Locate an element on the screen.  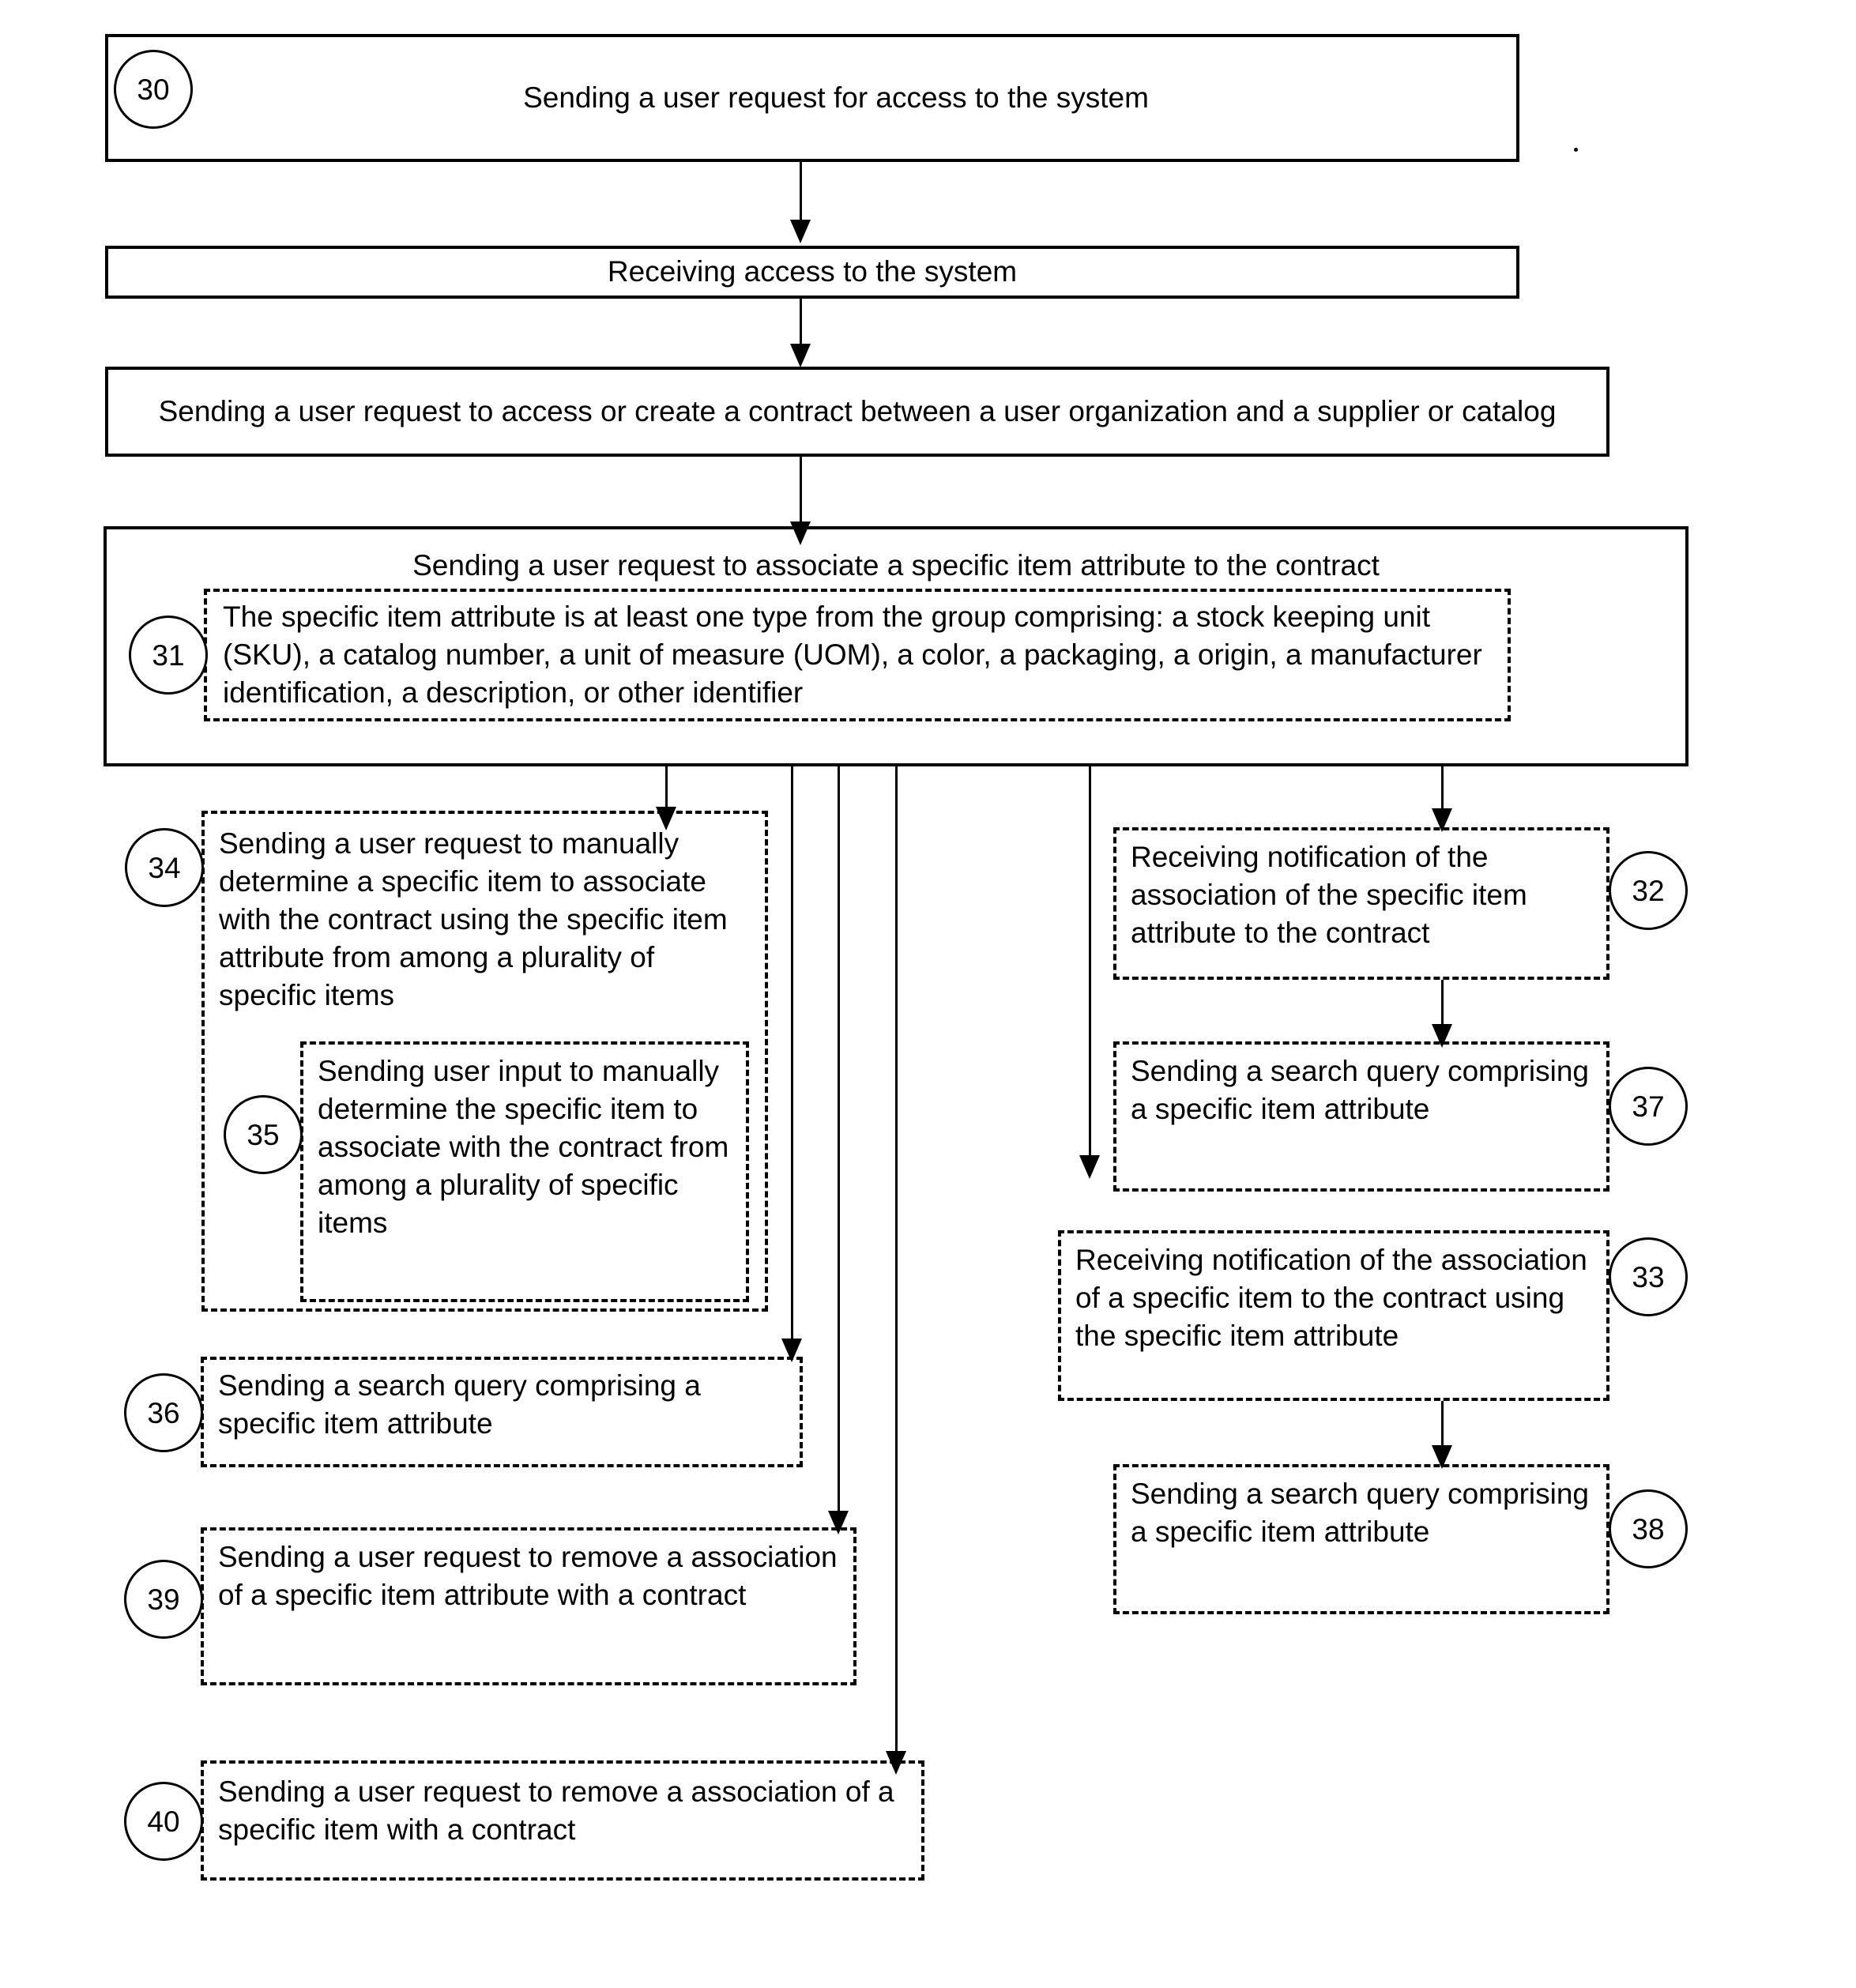
ref-numeral-38-label: 38 is located at coordinates (1648, 1529).